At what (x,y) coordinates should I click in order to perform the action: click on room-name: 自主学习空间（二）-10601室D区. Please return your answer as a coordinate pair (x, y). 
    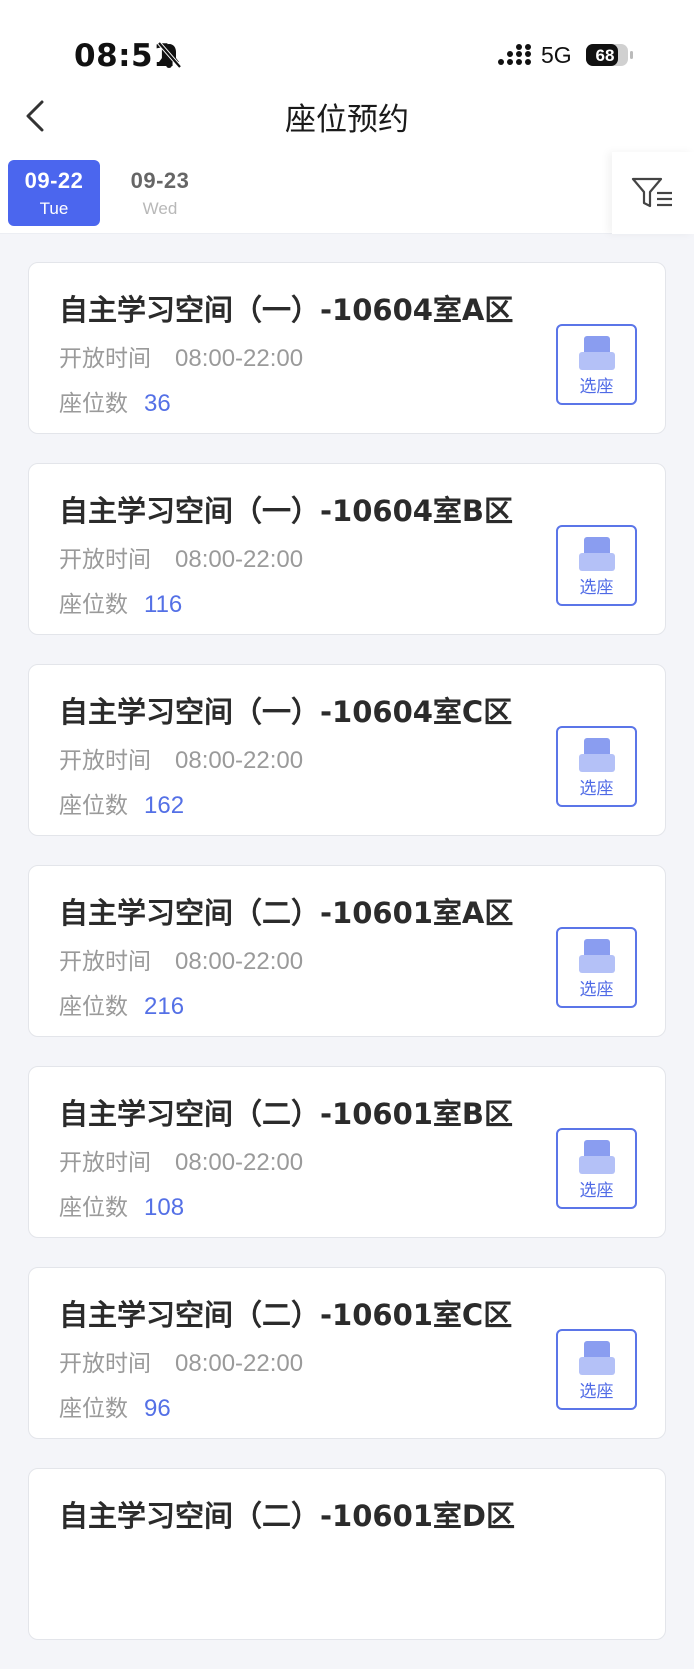
    Looking at the image, I should click on (287, 1516).